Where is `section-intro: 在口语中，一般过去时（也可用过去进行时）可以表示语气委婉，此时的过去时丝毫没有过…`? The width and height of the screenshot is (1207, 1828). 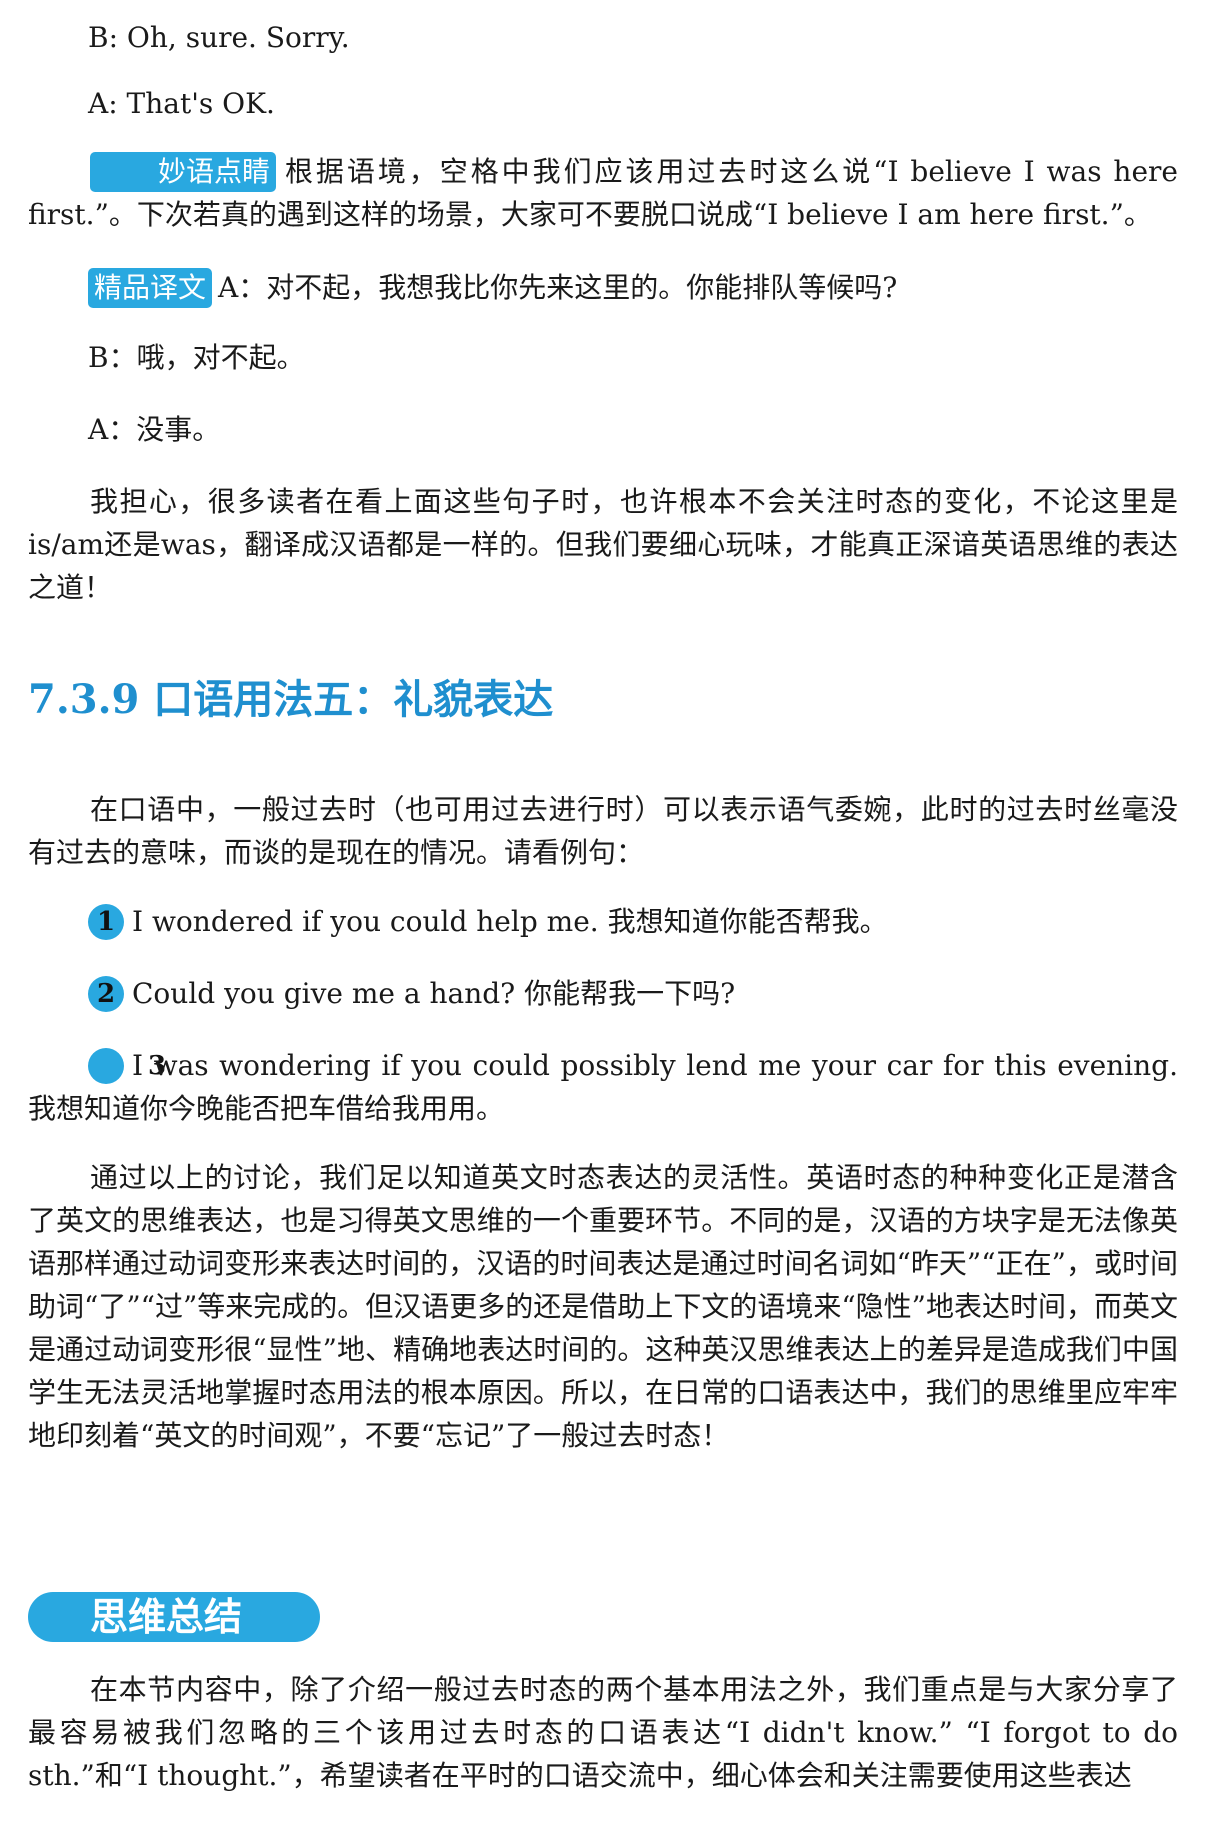
section-intro: 在口语中，一般过去时（也可用过去进行时）可以表示语气委婉，此时的过去时丝毫没有过… is located at coordinates (603, 831).